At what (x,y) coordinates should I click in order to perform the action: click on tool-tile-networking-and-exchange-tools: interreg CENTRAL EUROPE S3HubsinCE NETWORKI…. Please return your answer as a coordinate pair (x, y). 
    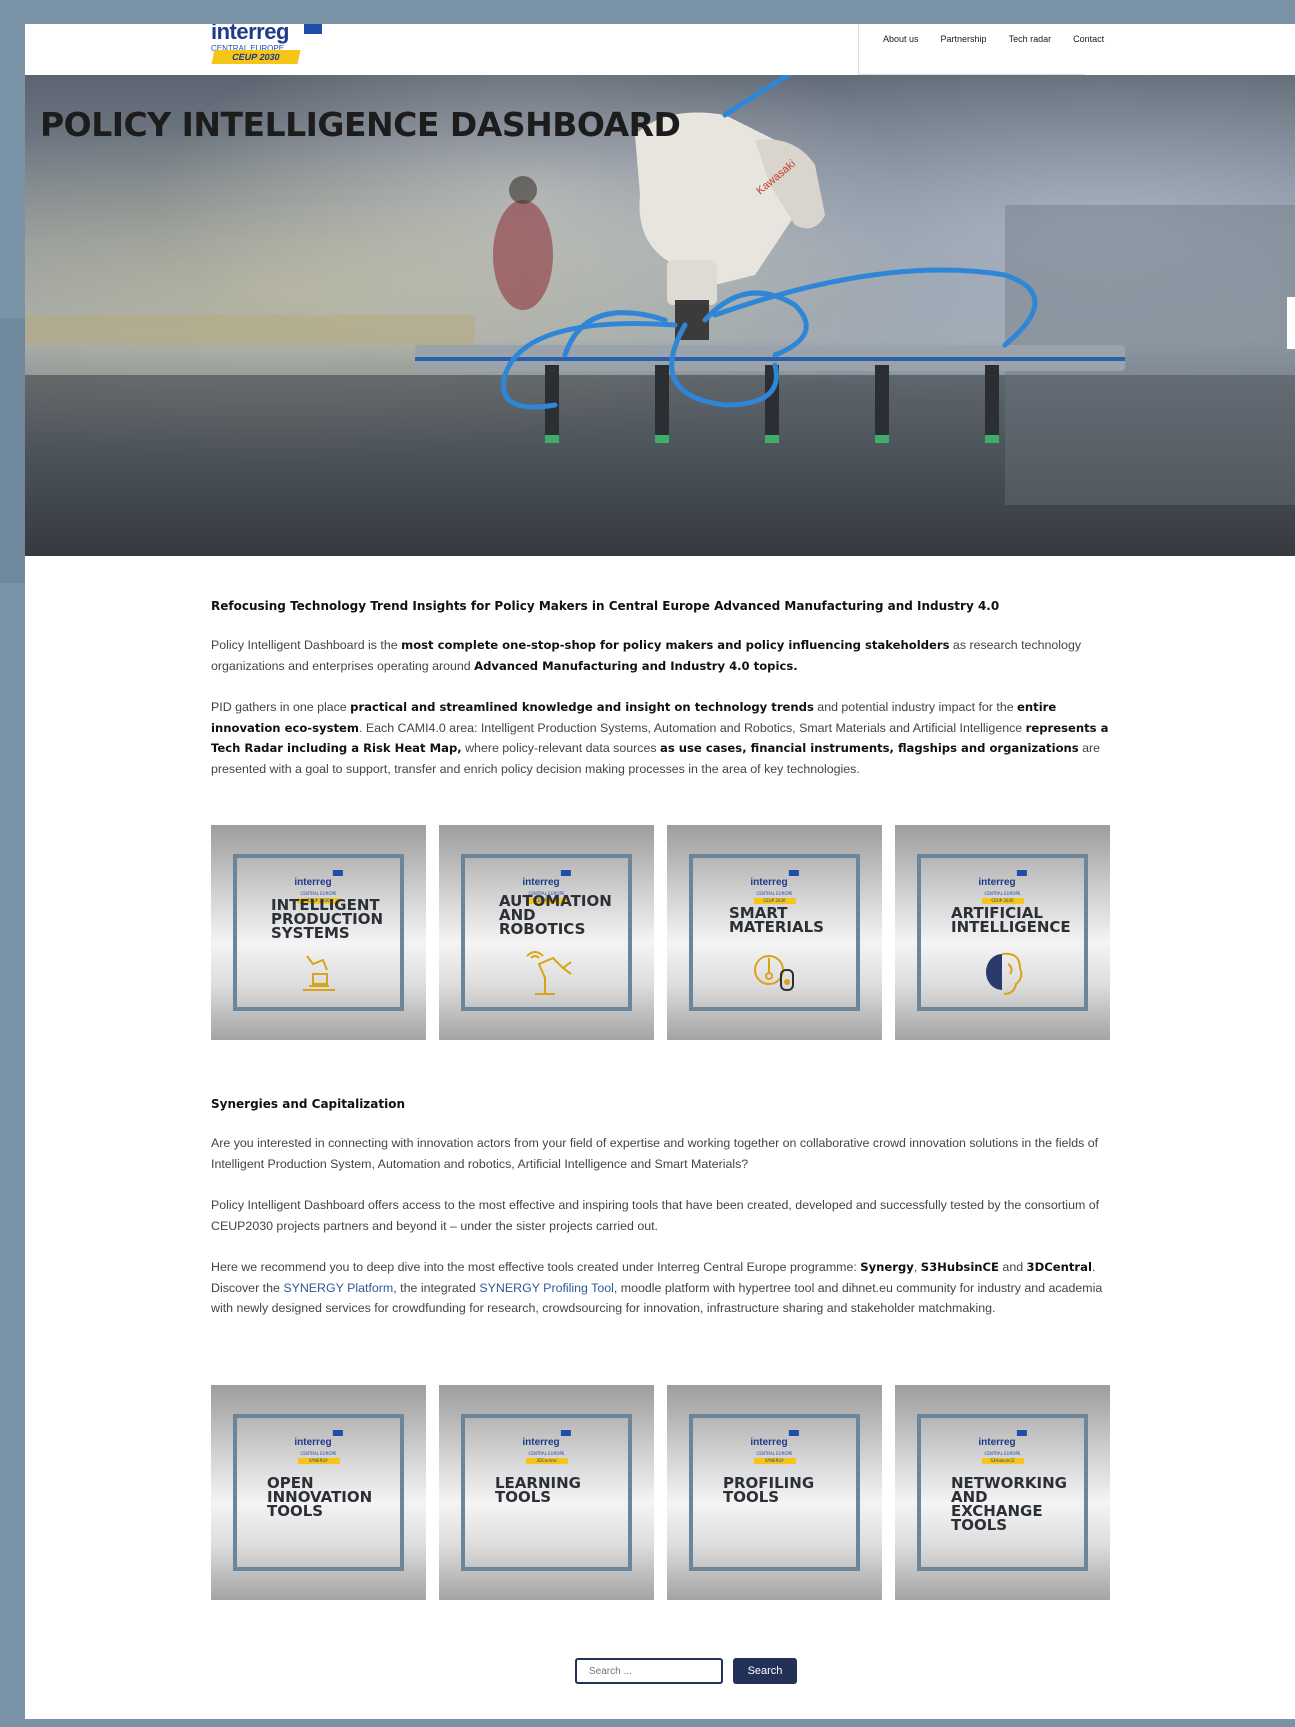
    Looking at the image, I should click on (1002, 1492).